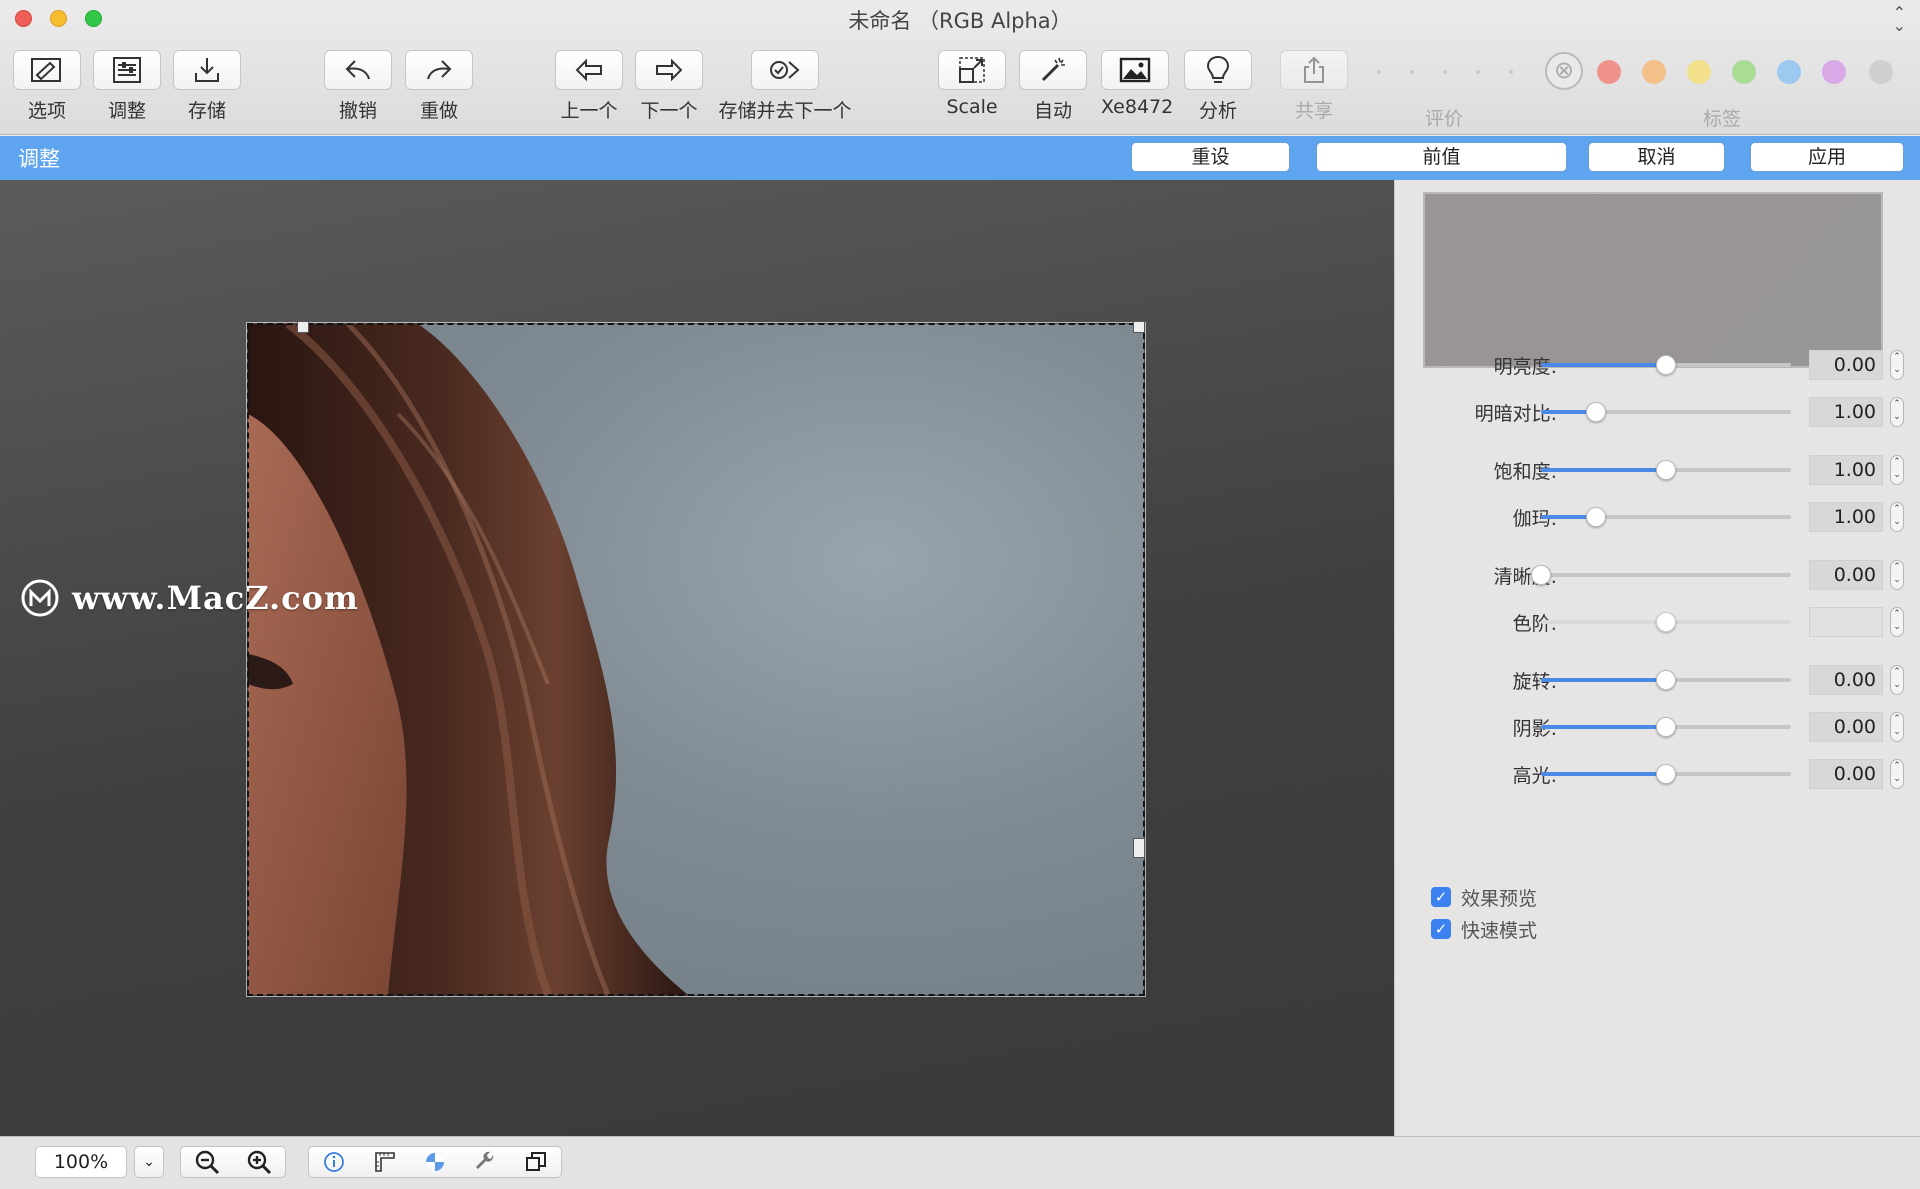  I want to click on toolbar-next-button: 下一个, so click(669, 86).